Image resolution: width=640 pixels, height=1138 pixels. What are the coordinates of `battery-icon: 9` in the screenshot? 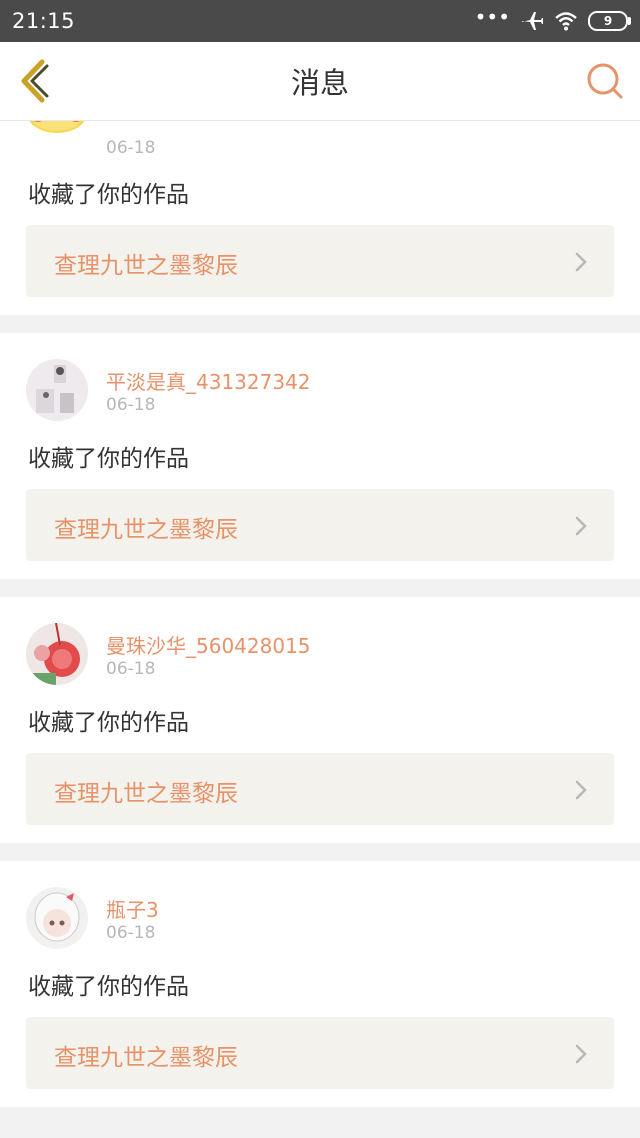 It's located at (609, 21).